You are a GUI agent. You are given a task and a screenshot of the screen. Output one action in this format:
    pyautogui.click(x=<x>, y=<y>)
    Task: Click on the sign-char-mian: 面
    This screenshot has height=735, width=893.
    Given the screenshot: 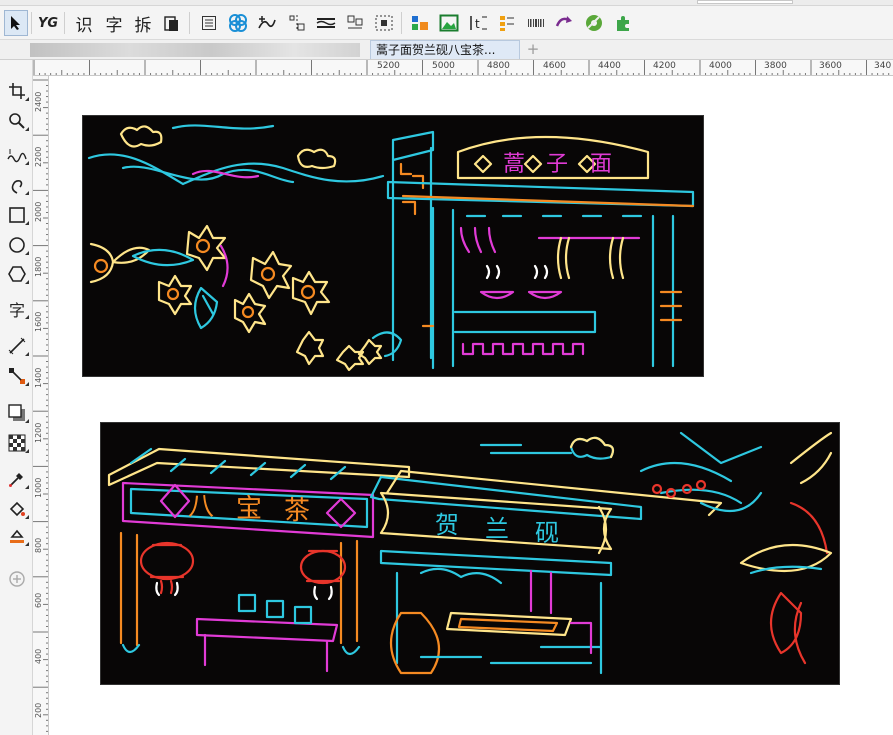 What is the action you would take?
    pyautogui.click(x=601, y=164)
    